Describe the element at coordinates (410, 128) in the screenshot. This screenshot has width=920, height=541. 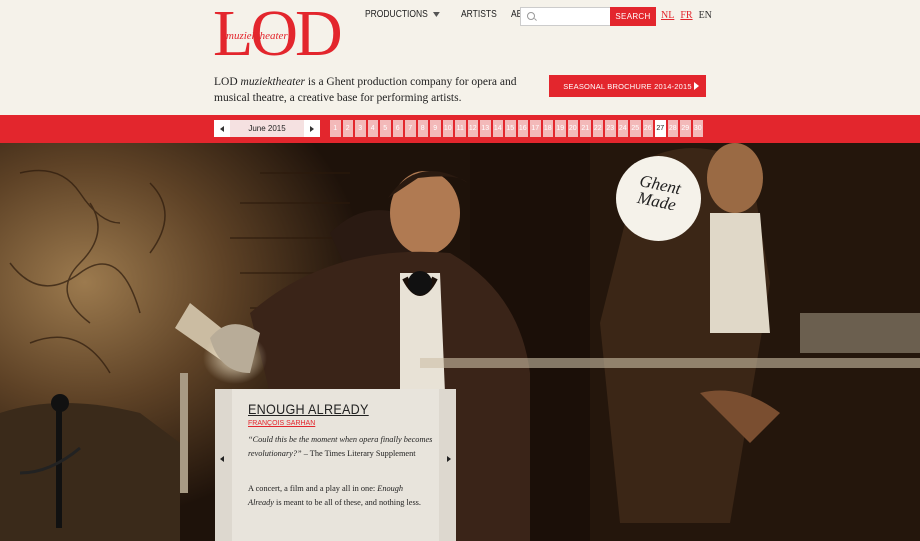
I see `calendar-day: 7` at that location.